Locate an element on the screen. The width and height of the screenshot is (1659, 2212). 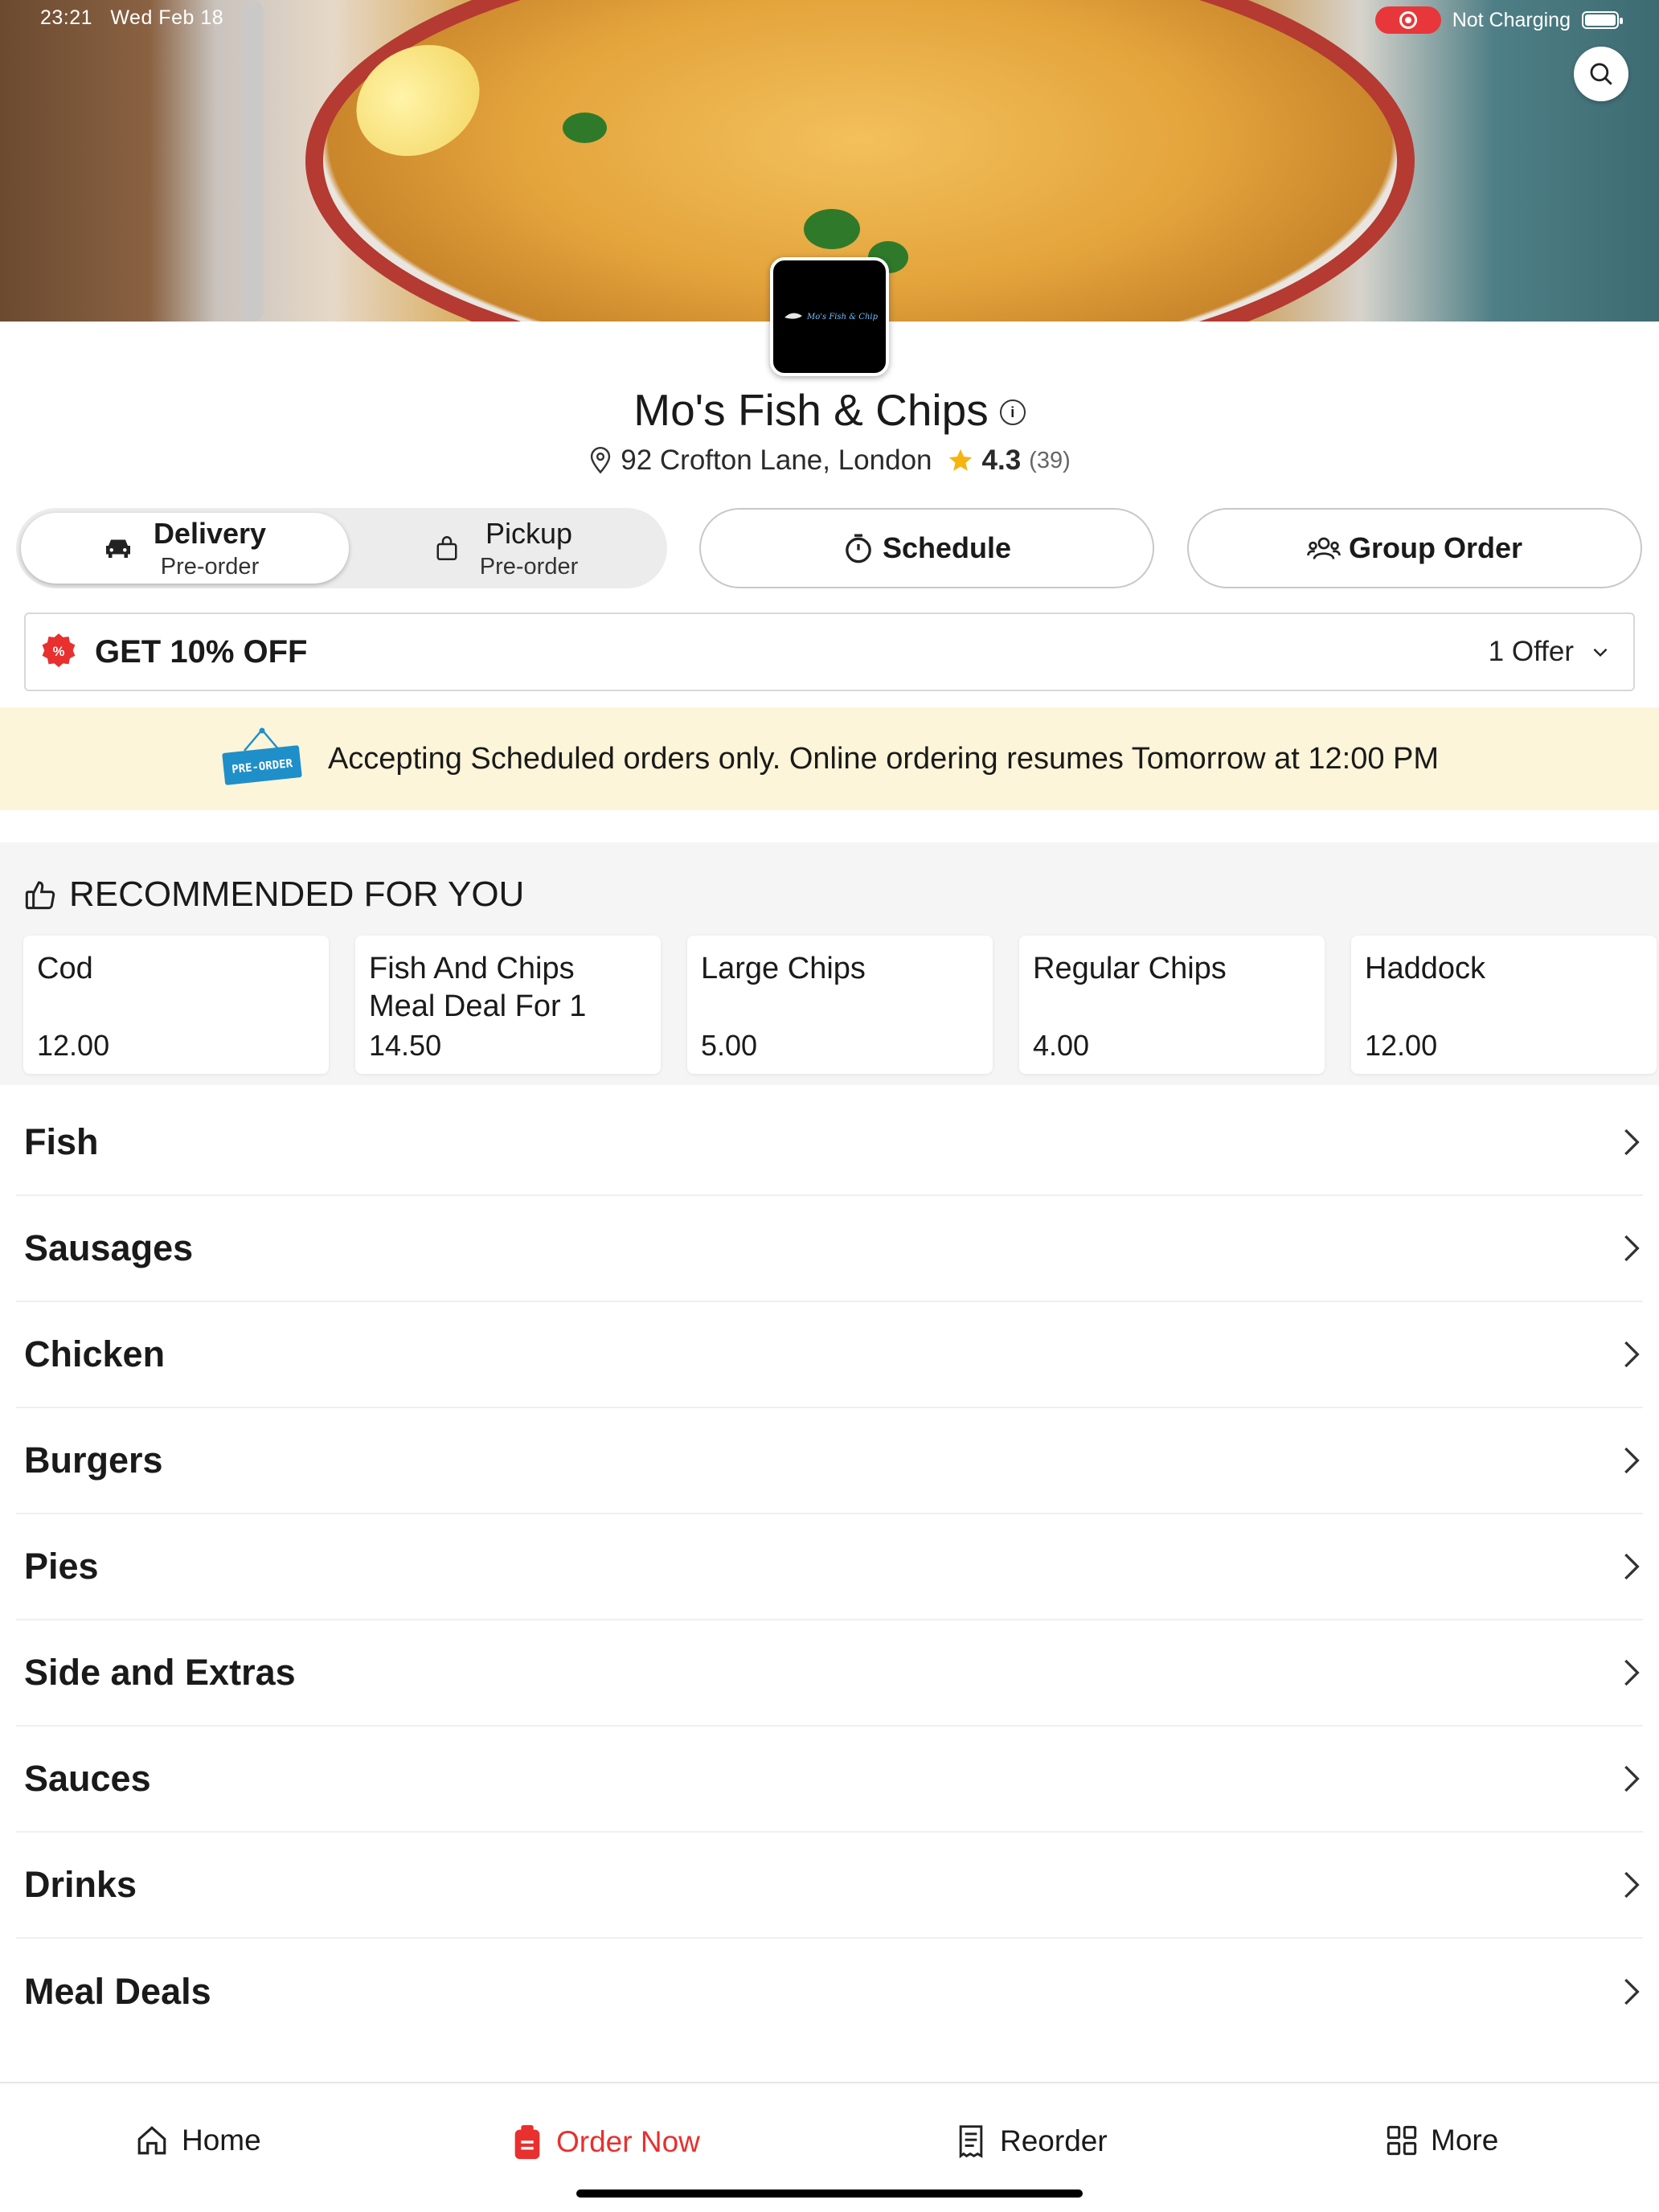
category-label: Chicken is located at coordinates (95, 1353).